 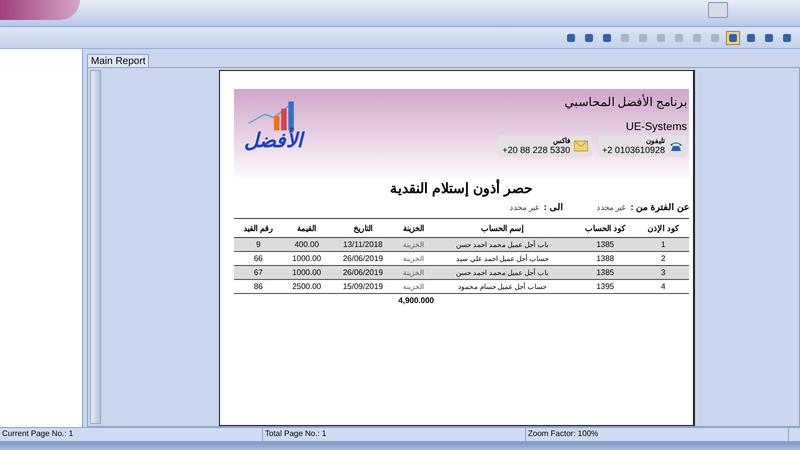 What do you see at coordinates (625, 103) in the screenshot?
I see `company-name: برنامج الأفضل المحاسبي` at bounding box center [625, 103].